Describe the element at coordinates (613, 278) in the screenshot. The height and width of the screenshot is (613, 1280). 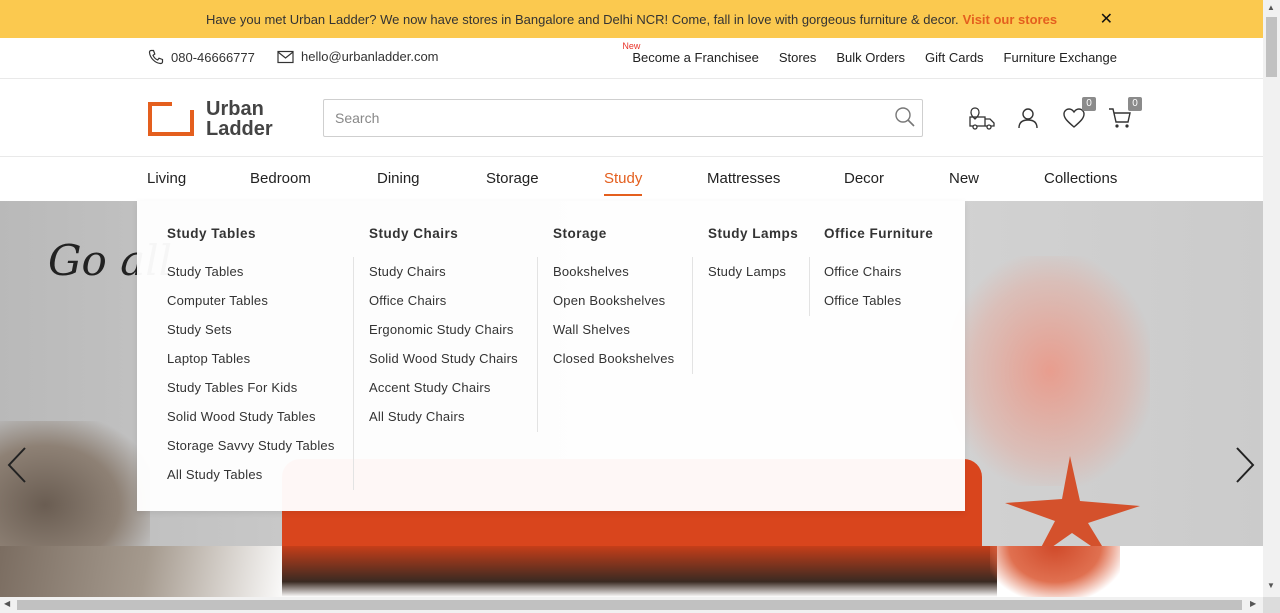
I see `menu-link: Bookshelves` at that location.